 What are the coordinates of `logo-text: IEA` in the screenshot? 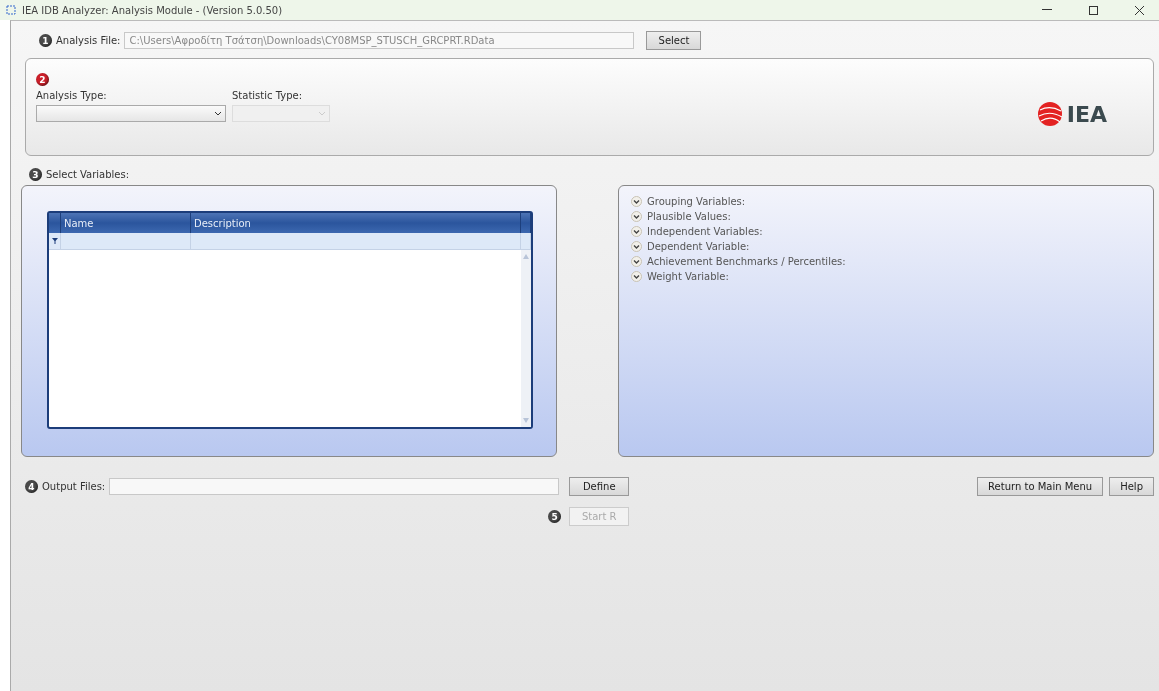 It's located at (1086, 114).